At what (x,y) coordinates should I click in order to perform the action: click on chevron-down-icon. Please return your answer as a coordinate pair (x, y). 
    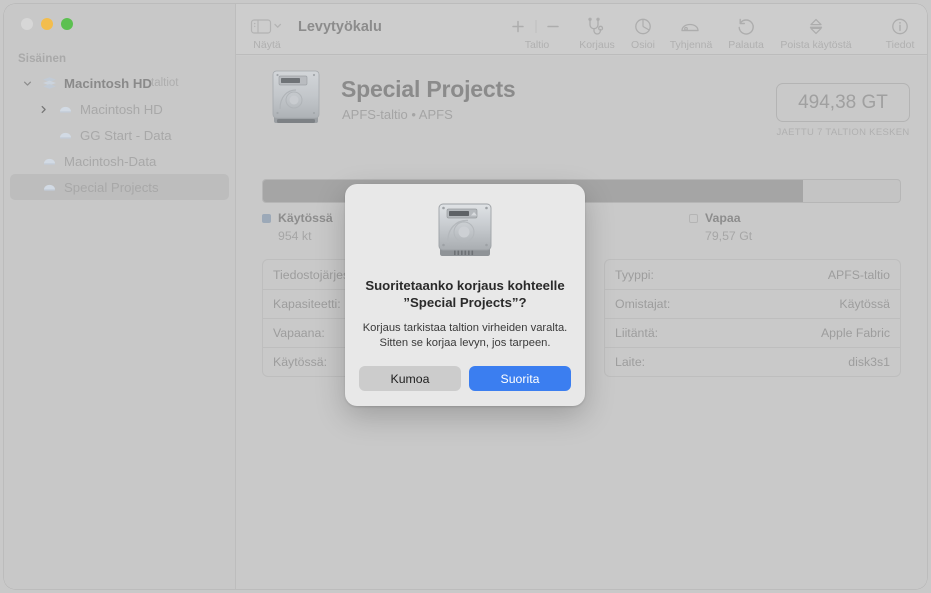
    Looking at the image, I should click on (27, 83).